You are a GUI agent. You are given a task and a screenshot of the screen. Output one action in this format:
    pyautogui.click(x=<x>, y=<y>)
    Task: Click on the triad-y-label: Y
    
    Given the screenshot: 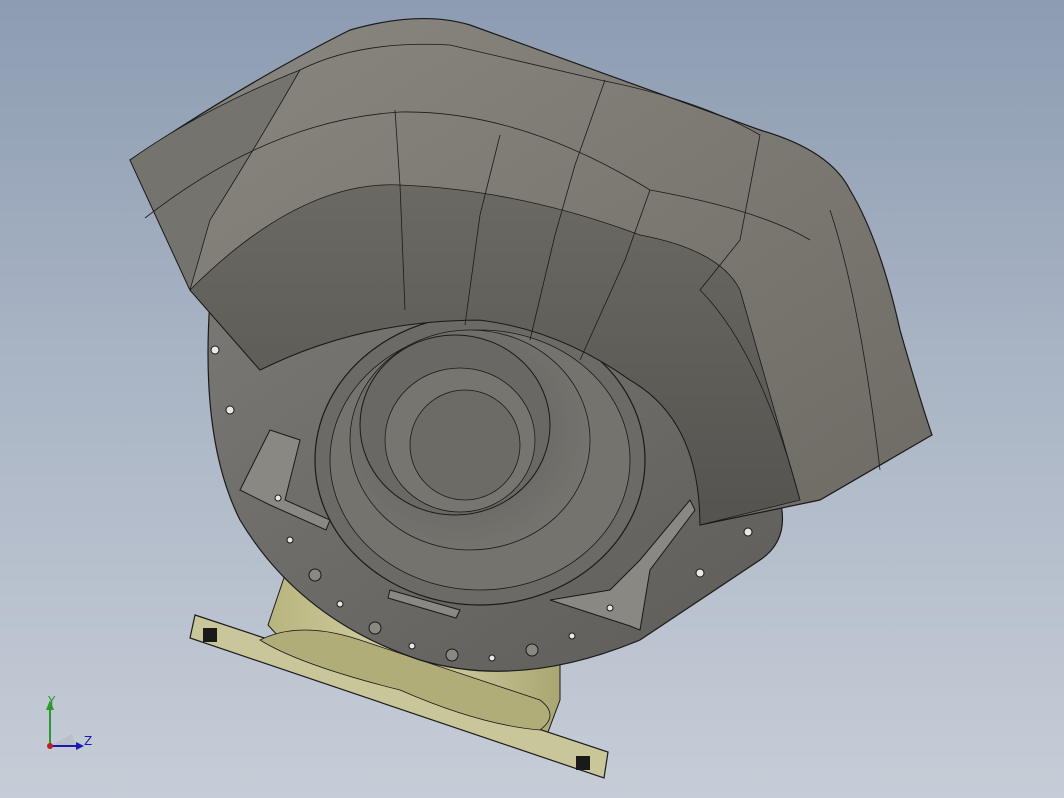 What is the action you would take?
    pyautogui.click(x=52, y=701)
    